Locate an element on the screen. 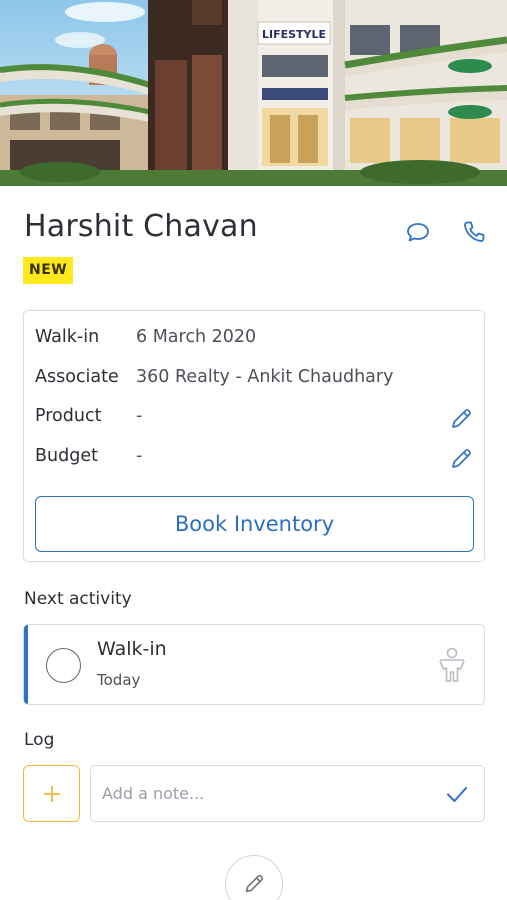  activity-due: Today is located at coordinates (119, 680).